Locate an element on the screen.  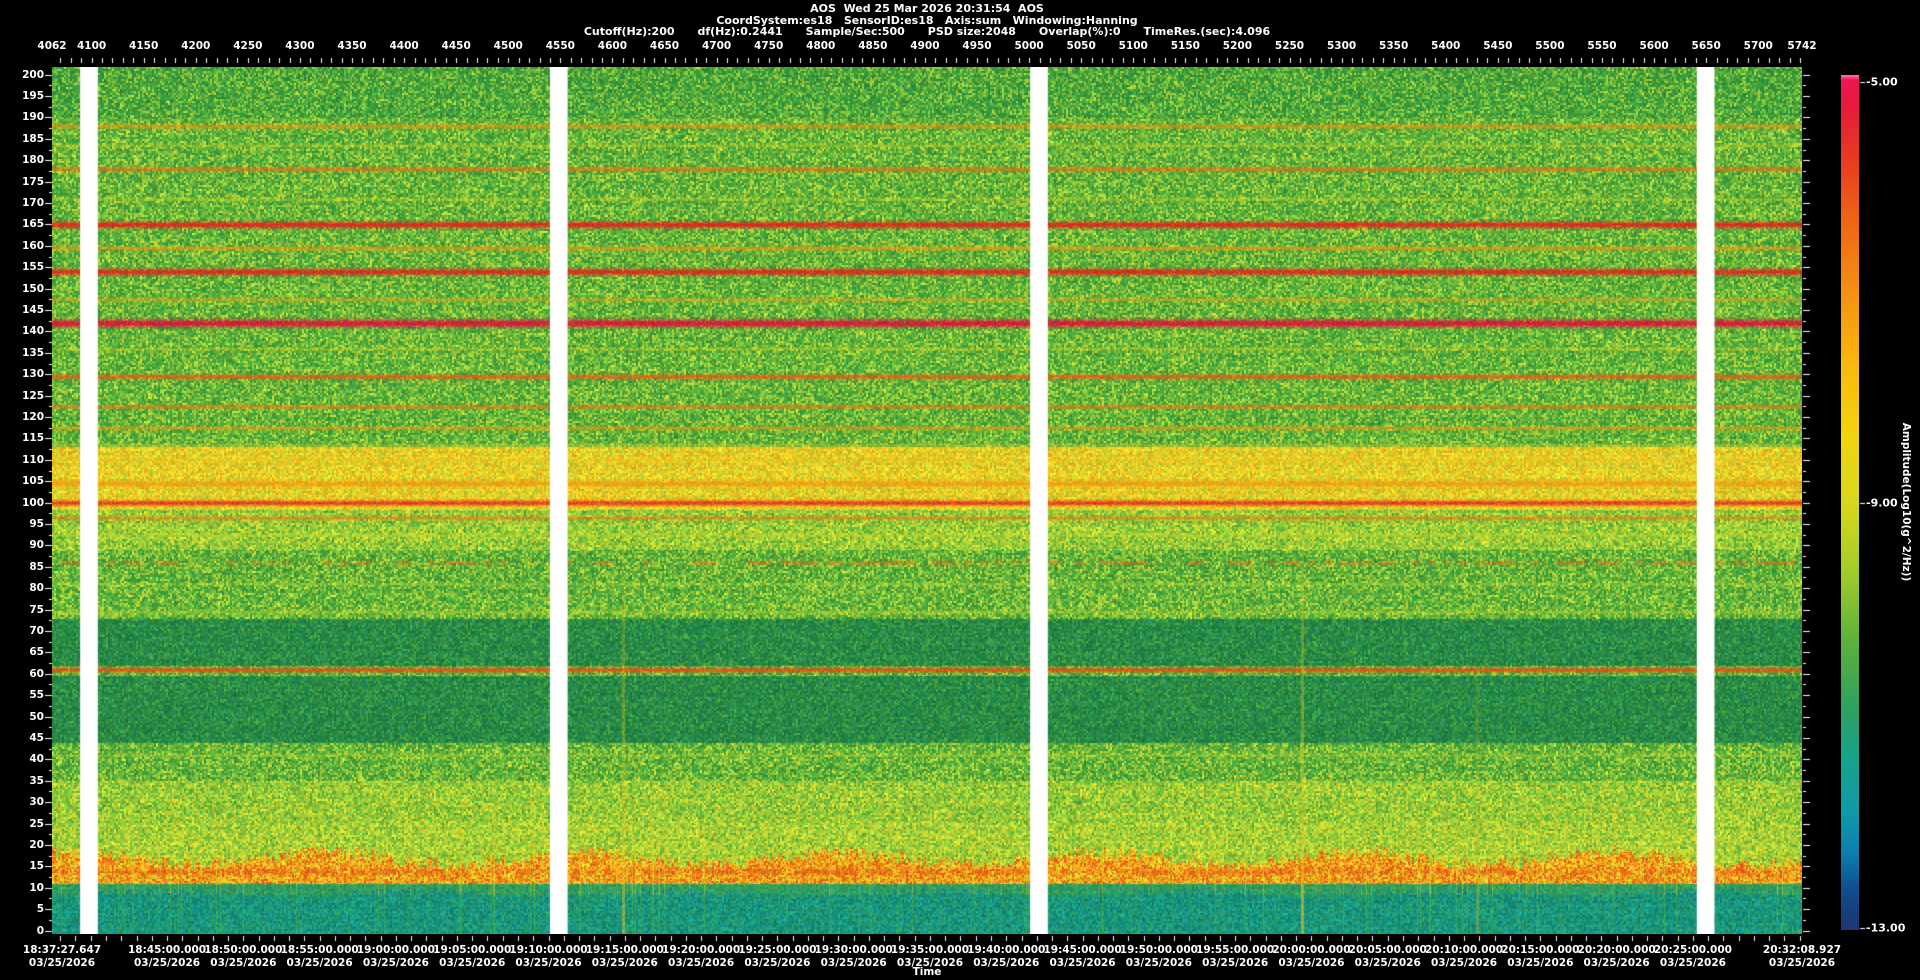
freq-axis-tick-label: 115 is located at coordinates (33, 438).